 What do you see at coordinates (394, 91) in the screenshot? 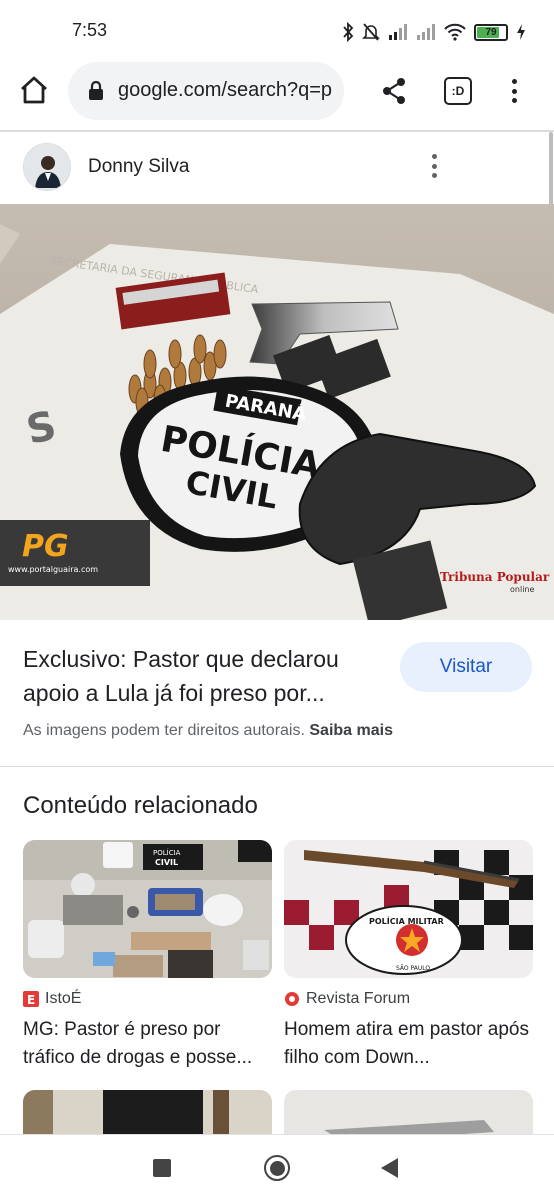
I see `share-icon` at bounding box center [394, 91].